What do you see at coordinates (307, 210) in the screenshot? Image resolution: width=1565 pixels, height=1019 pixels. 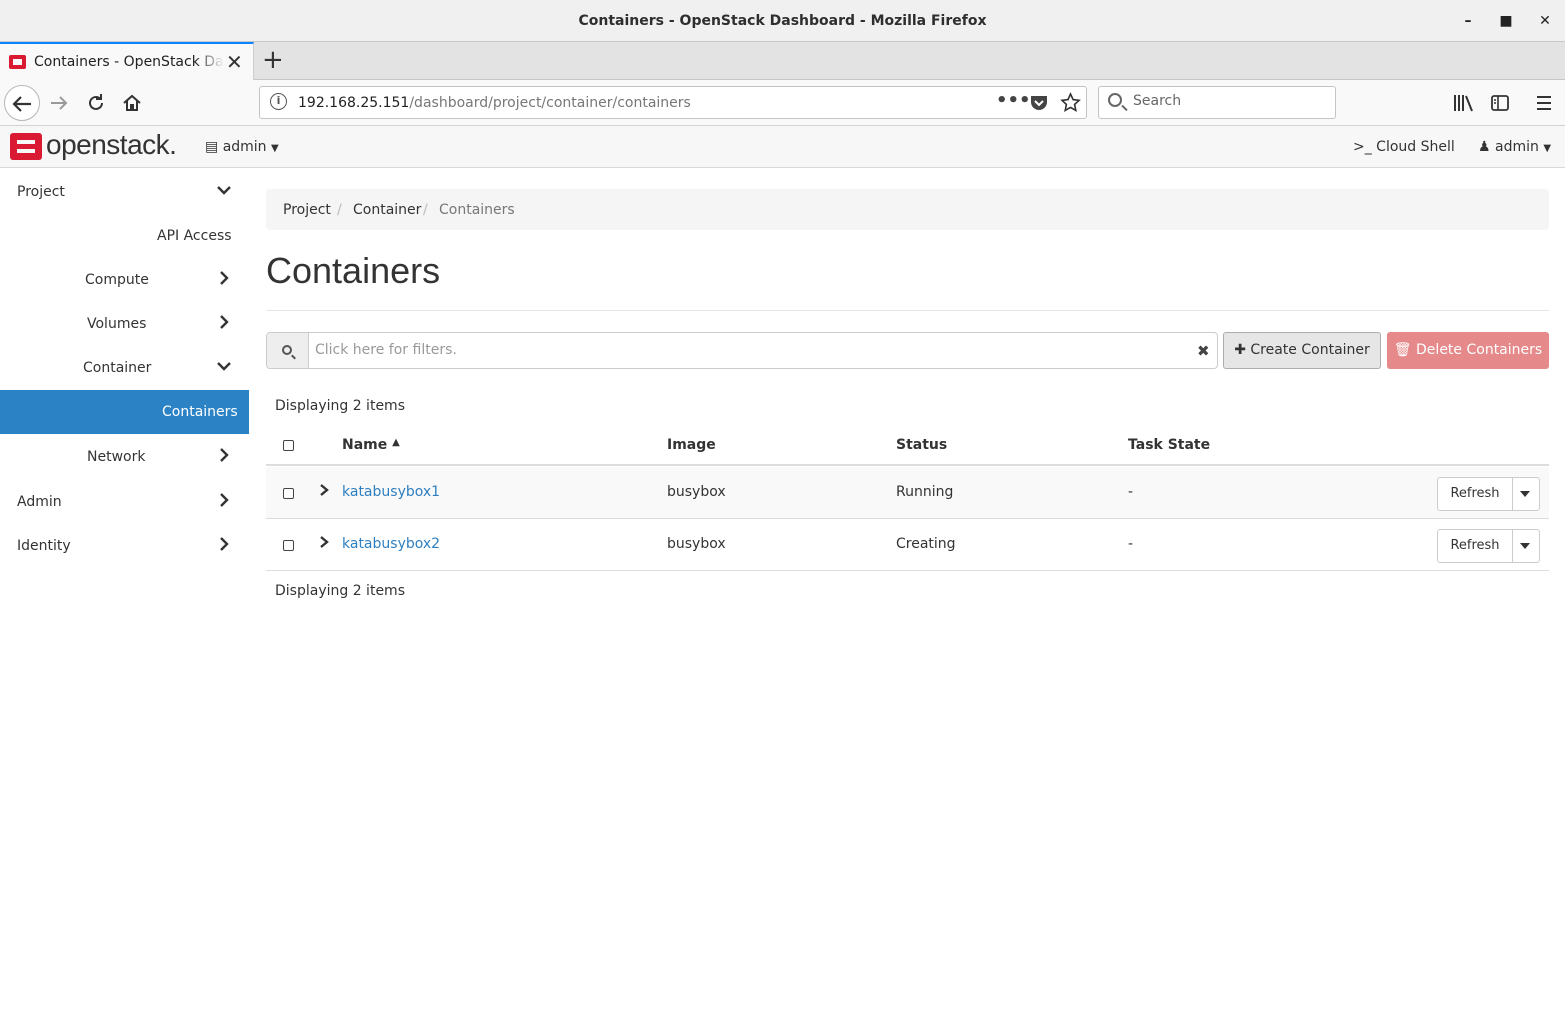 I see `breadcrumb-project: Project` at bounding box center [307, 210].